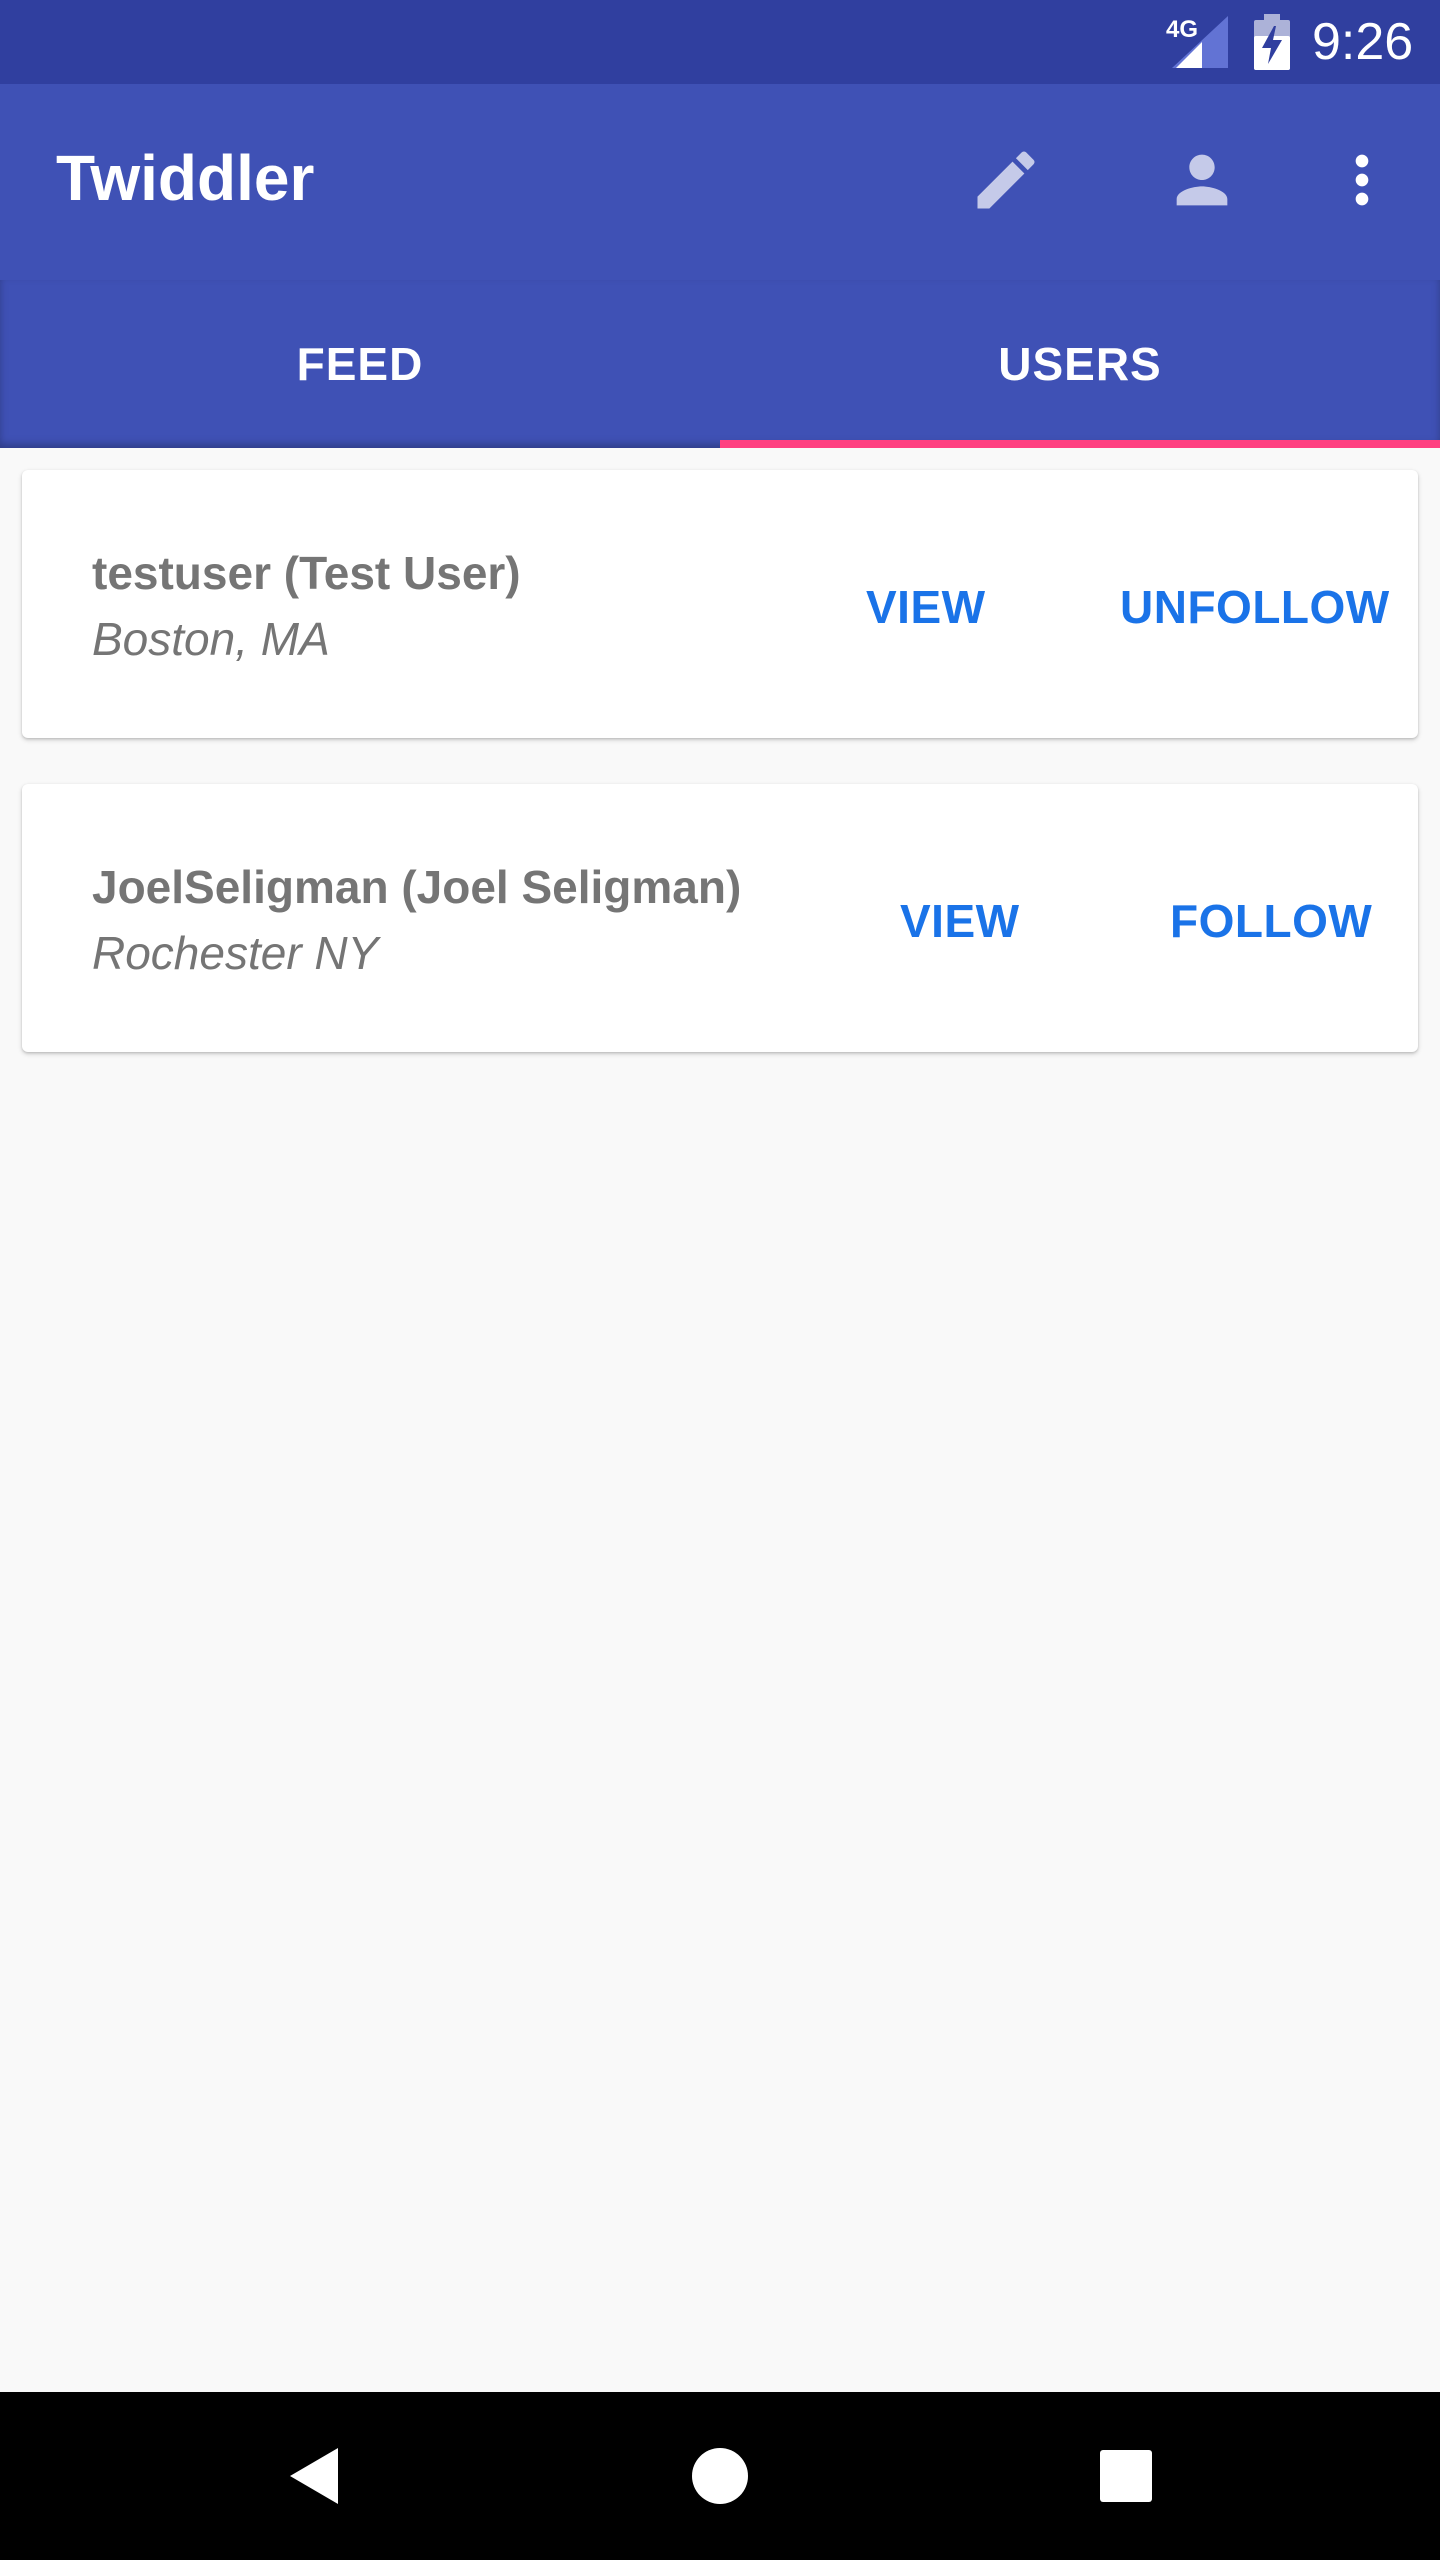 The image size is (1440, 2560). What do you see at coordinates (1363, 42) in the screenshot?
I see `clock: 9:26` at bounding box center [1363, 42].